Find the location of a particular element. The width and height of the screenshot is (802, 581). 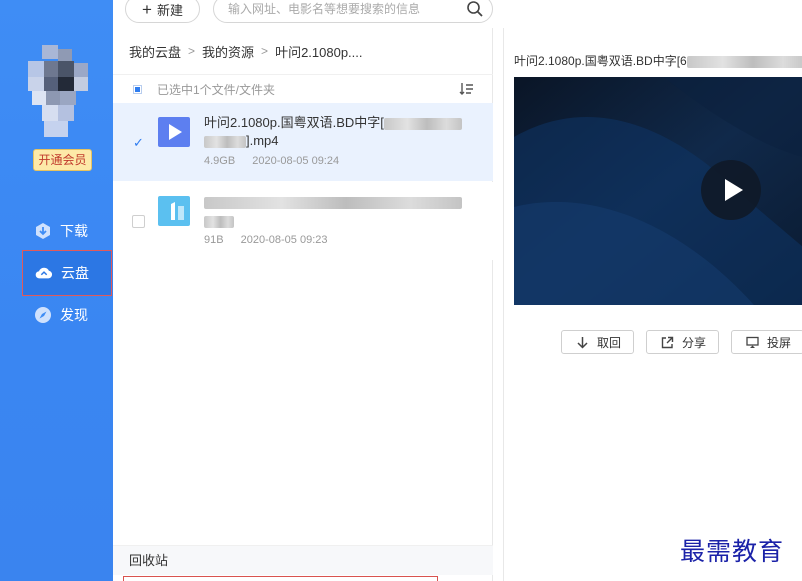

file-checkbox is located at coordinates (138, 221).